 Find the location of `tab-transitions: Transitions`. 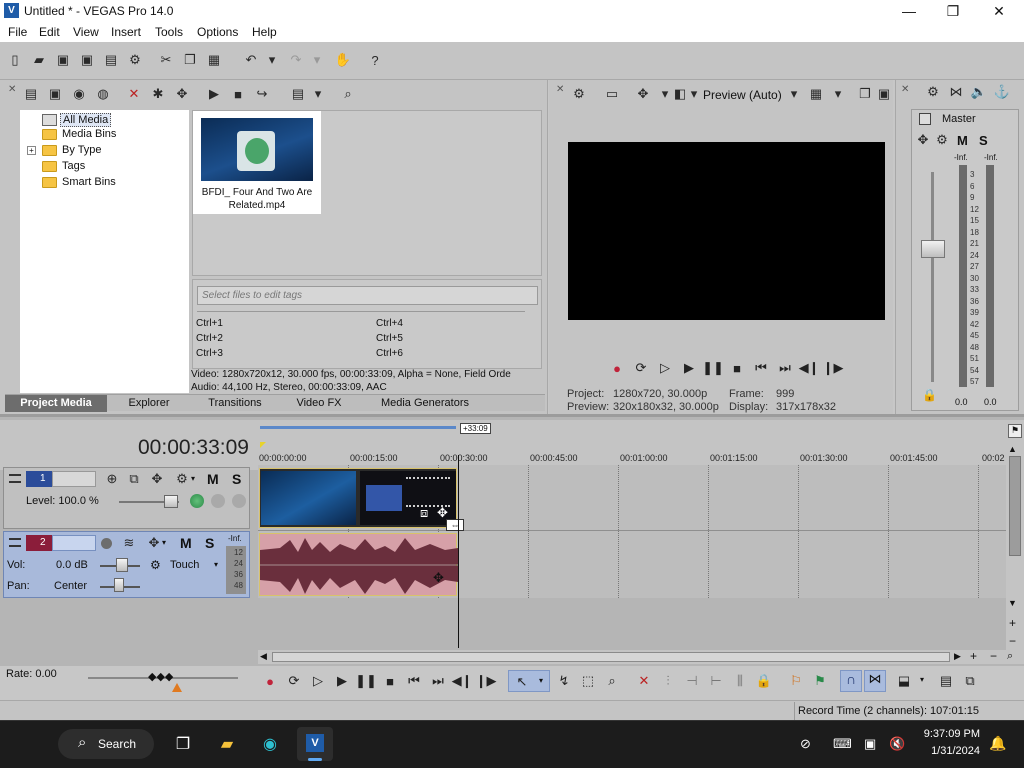

tab-transitions: Transitions is located at coordinates (235, 403).